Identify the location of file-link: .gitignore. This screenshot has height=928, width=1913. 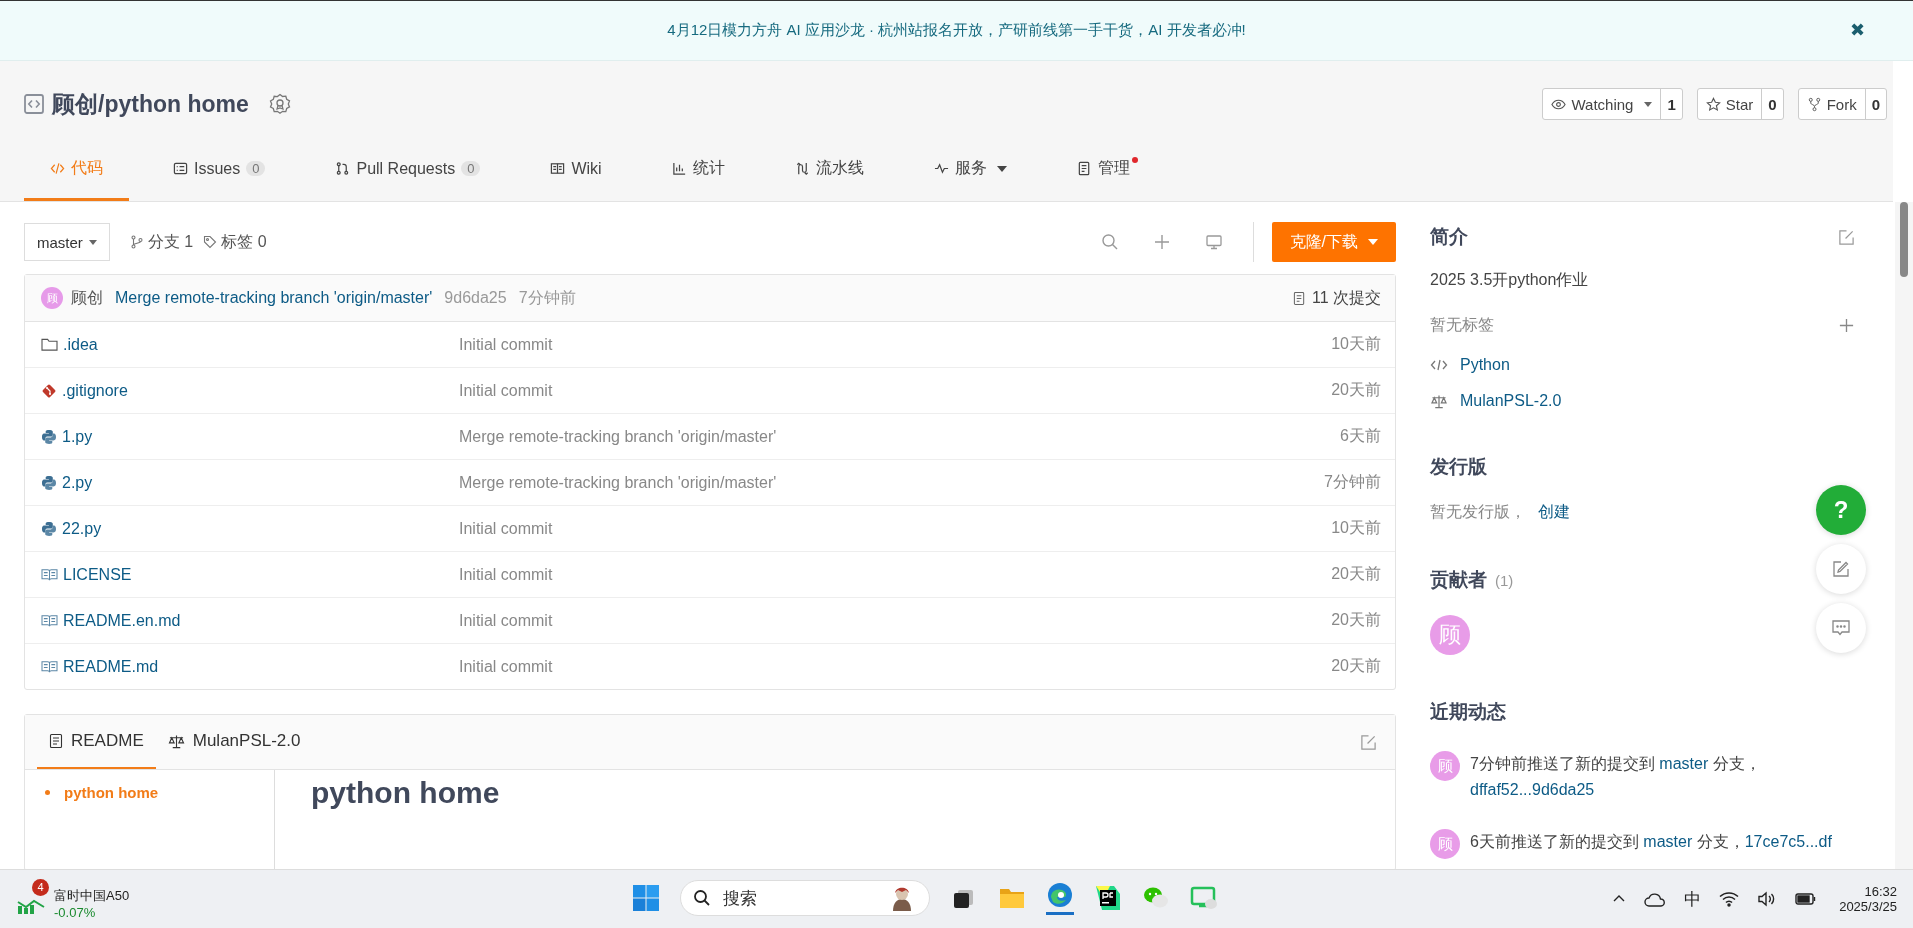
(250, 390).